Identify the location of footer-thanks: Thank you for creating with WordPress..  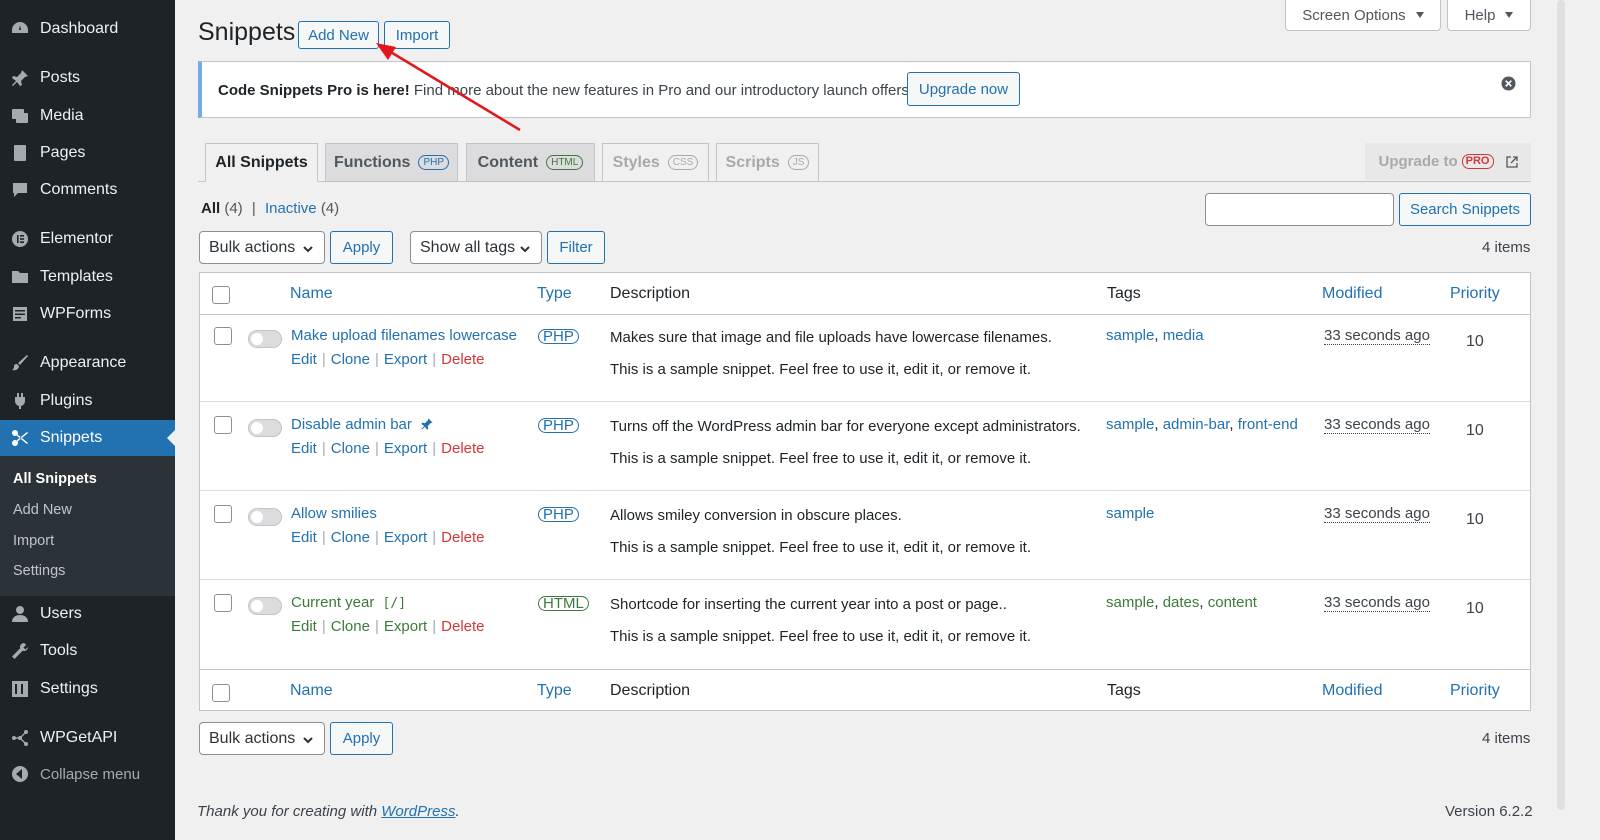
(328, 811).